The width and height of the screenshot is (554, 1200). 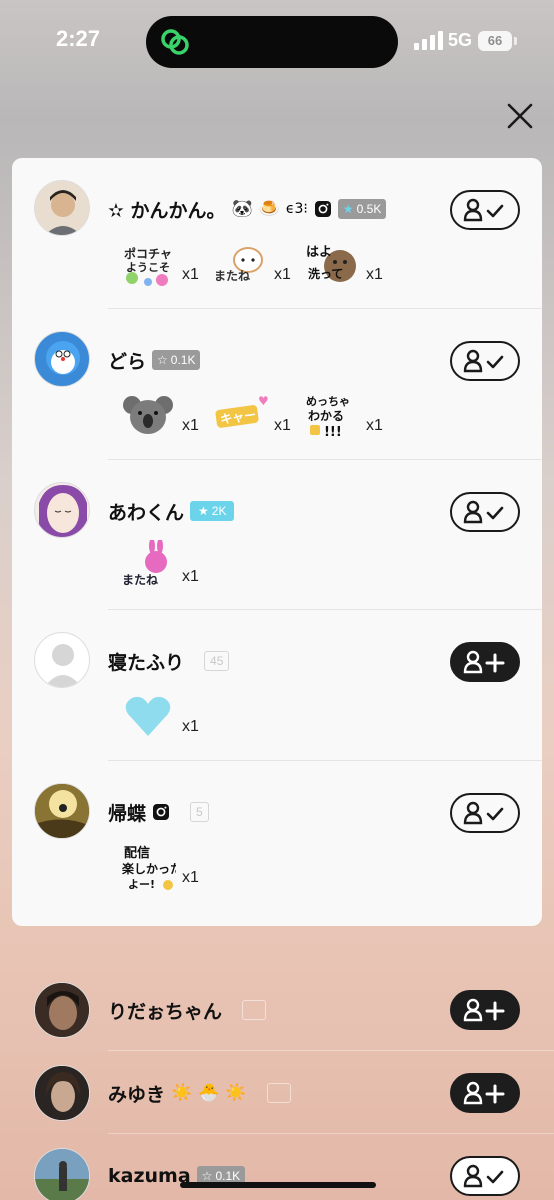 What do you see at coordinates (175, 42) in the screenshot?
I see `pococha-link-icon` at bounding box center [175, 42].